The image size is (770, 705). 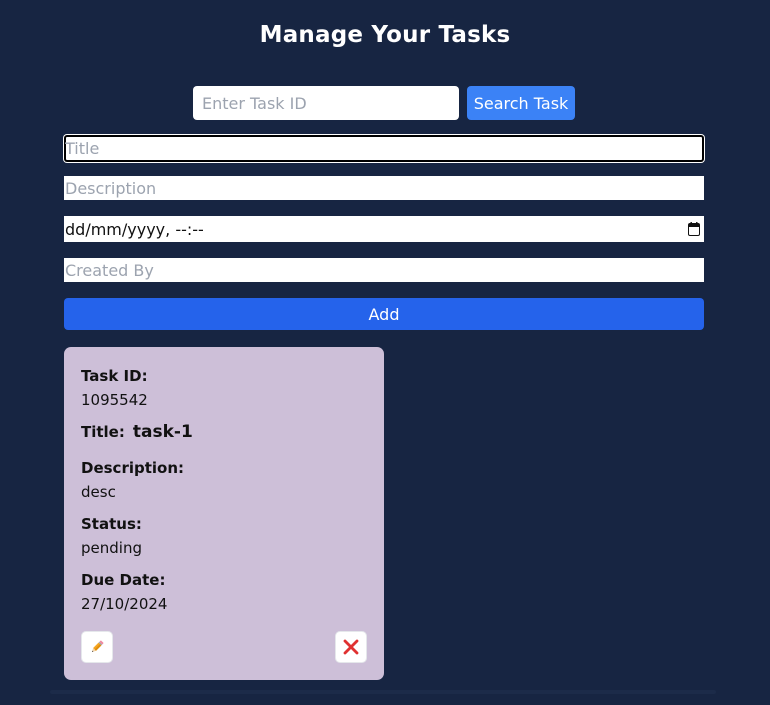 What do you see at coordinates (111, 524) in the screenshot?
I see `task-status-label: Status:` at bounding box center [111, 524].